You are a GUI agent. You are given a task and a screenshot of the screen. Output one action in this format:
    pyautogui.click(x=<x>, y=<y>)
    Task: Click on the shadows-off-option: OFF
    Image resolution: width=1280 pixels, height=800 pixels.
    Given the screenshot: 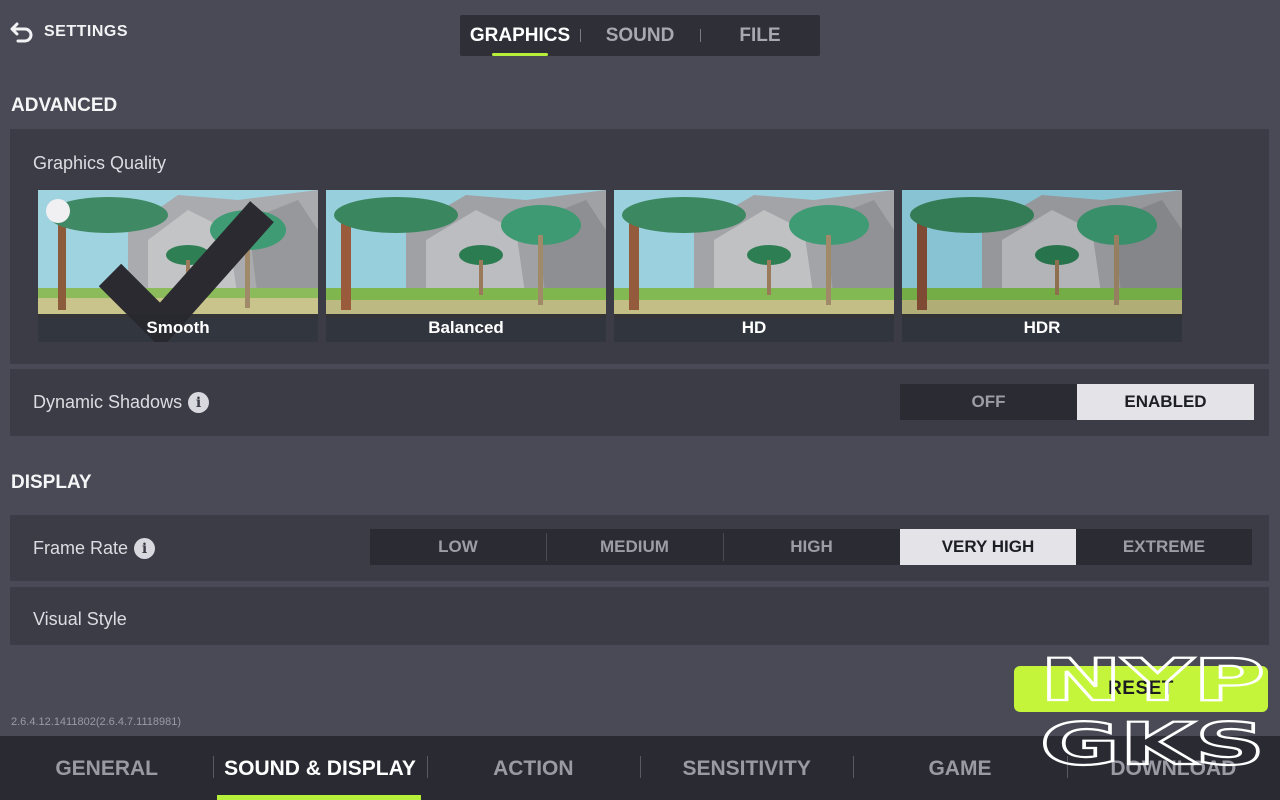 What is the action you would take?
    pyautogui.click(x=988, y=402)
    